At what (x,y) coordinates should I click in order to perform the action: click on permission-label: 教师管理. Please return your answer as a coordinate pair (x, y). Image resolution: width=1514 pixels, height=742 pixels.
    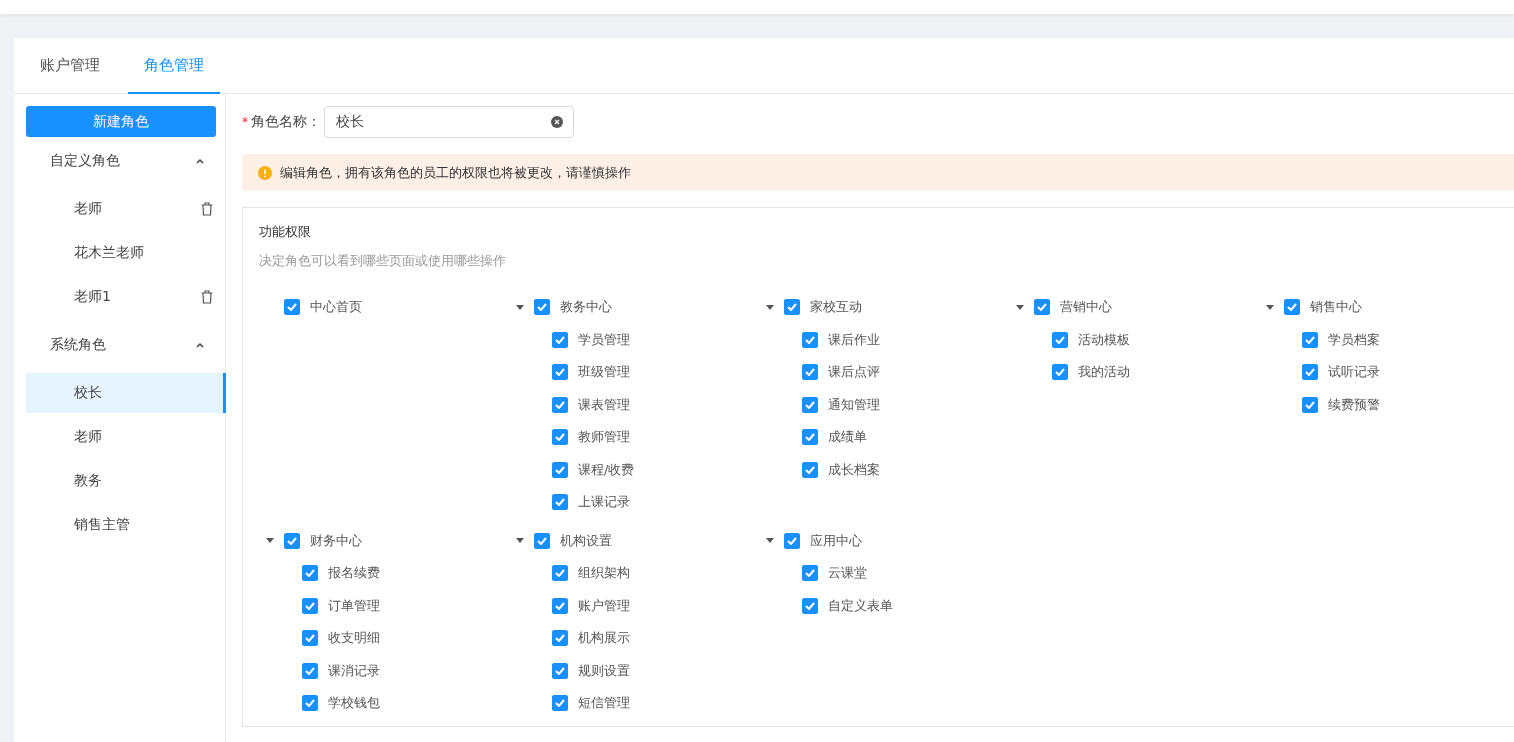
    Looking at the image, I should click on (604, 437).